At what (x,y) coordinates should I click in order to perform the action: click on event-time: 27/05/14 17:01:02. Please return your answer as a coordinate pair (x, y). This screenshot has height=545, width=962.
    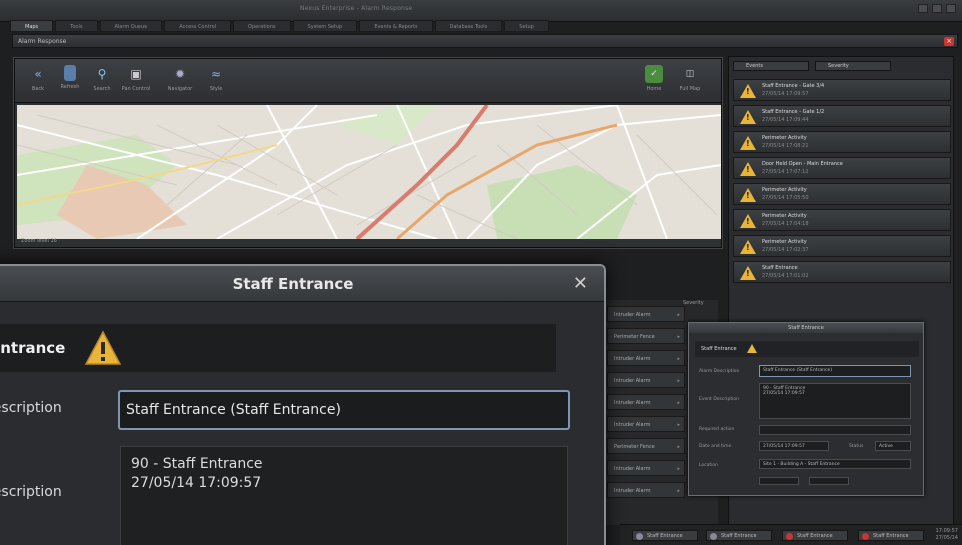
    Looking at the image, I should click on (785, 276).